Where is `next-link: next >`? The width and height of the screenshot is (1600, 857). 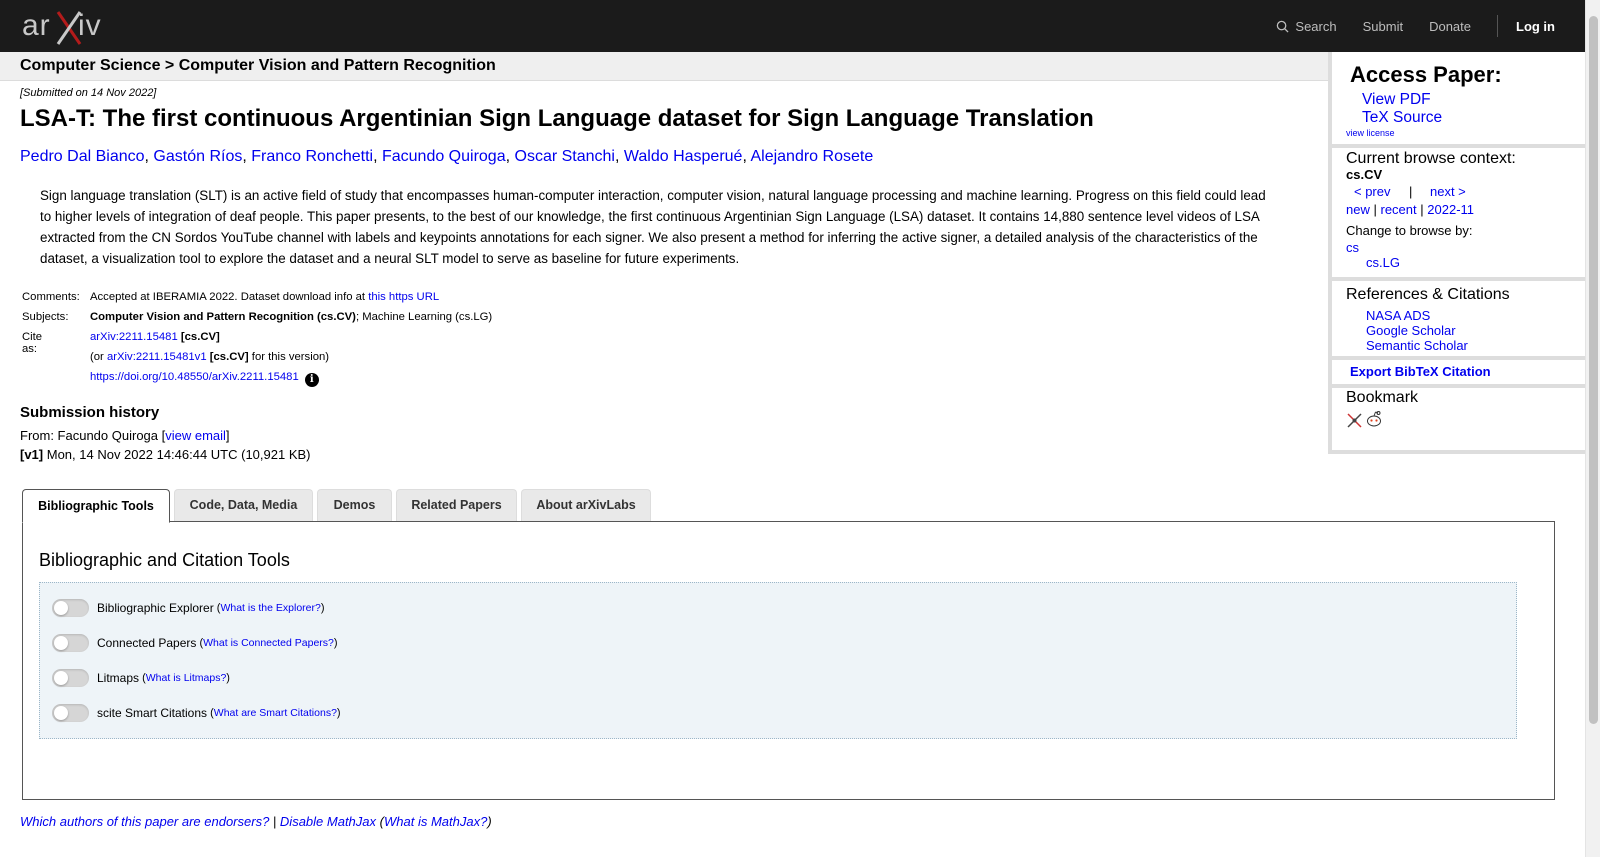 next-link: next > is located at coordinates (1448, 191).